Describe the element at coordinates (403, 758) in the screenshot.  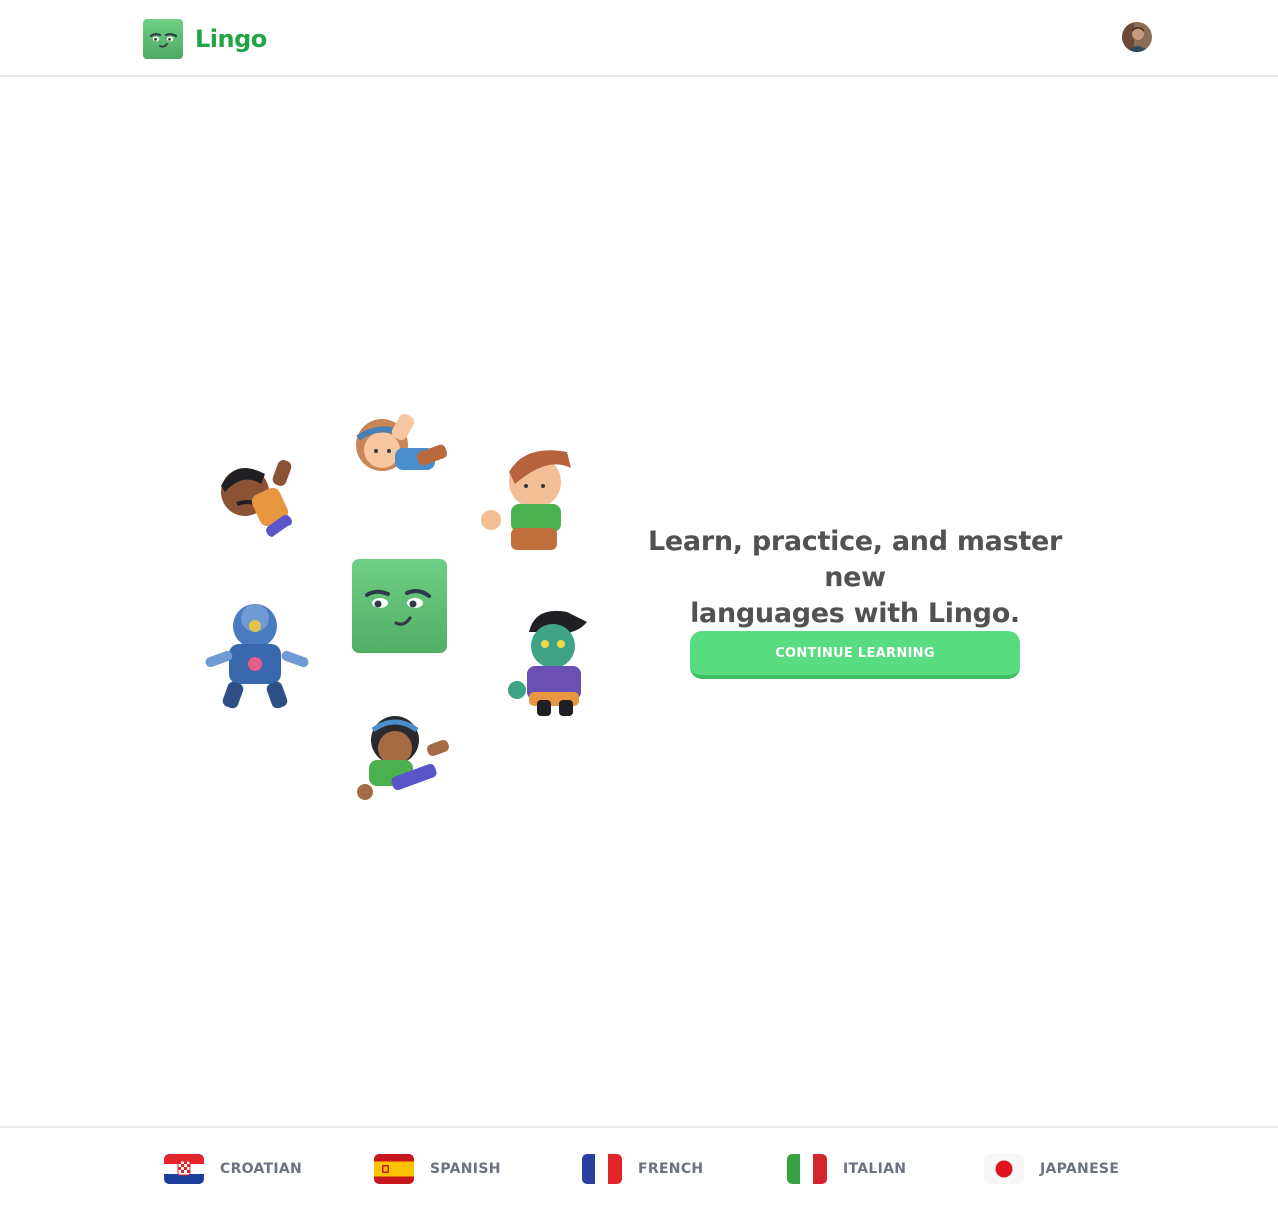
I see `character-student-icon` at that location.